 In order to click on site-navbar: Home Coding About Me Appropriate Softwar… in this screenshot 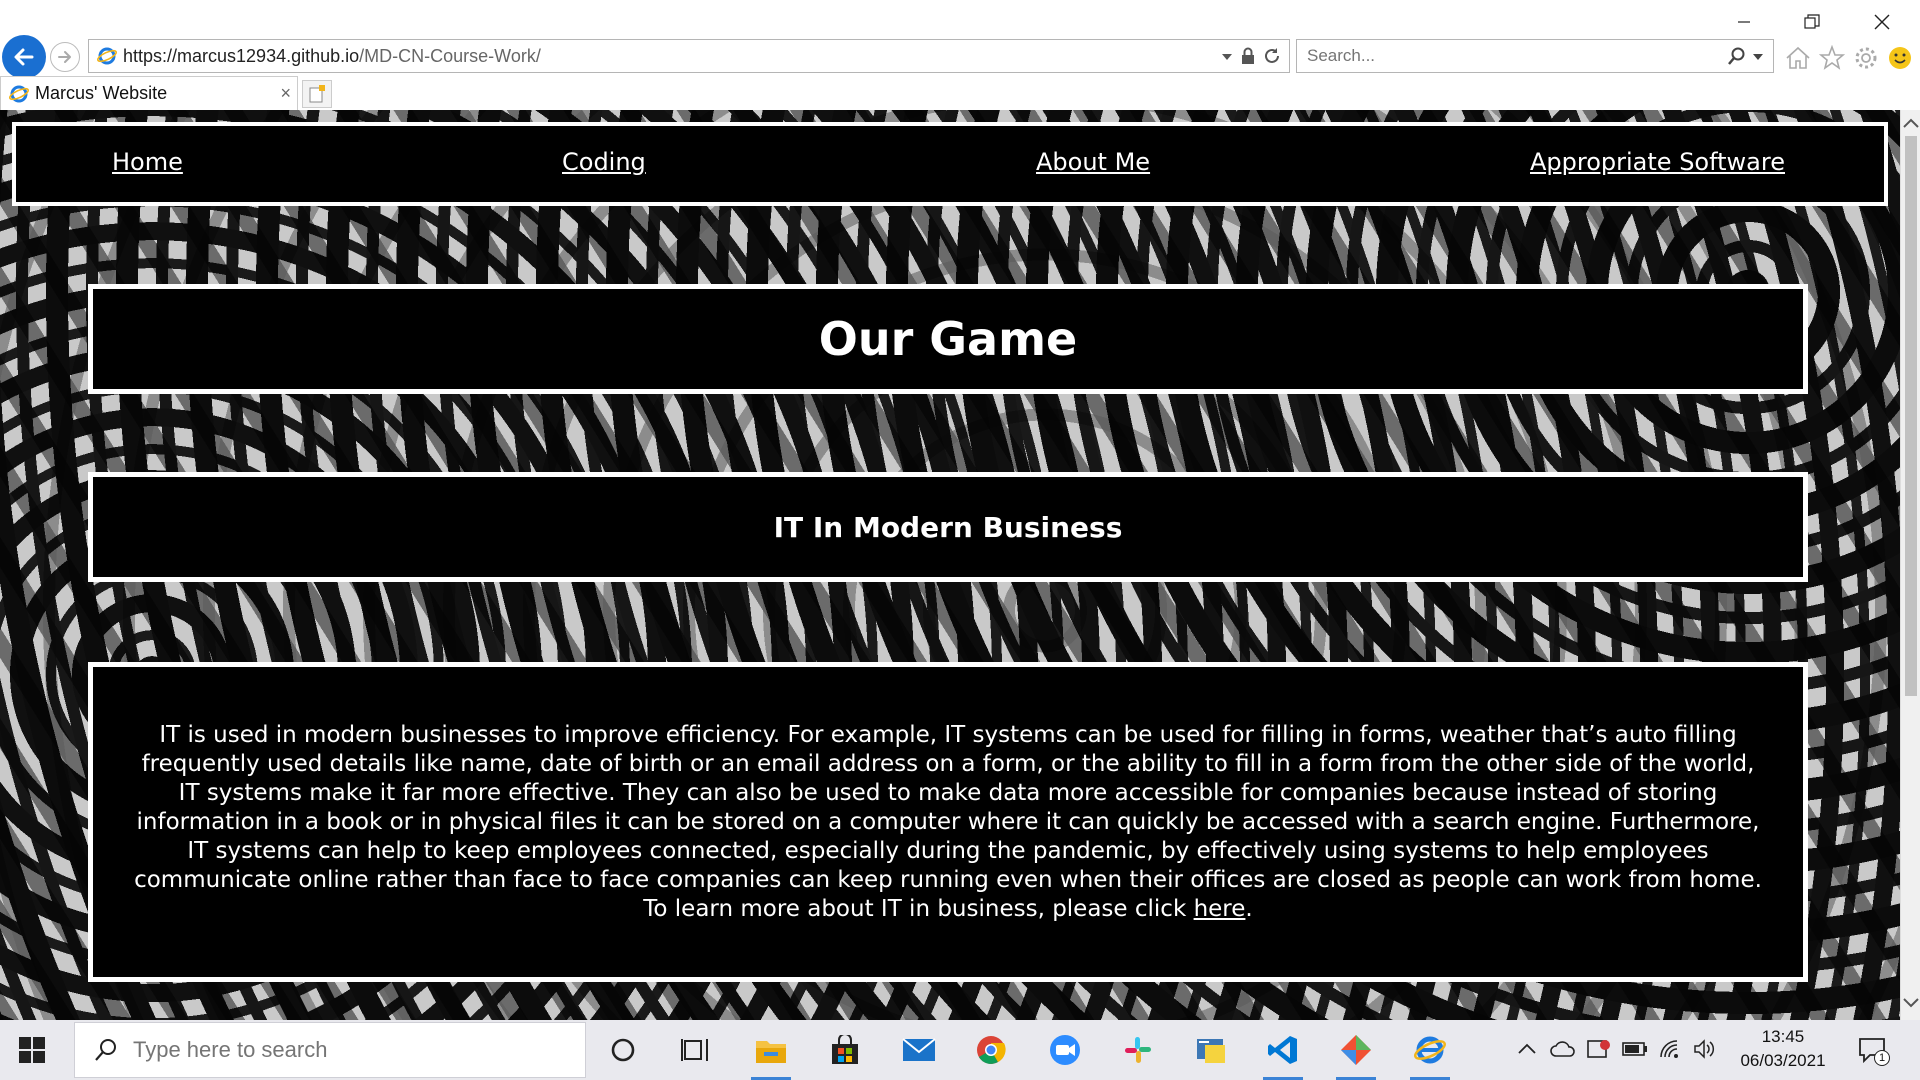, I will do `click(950, 164)`.